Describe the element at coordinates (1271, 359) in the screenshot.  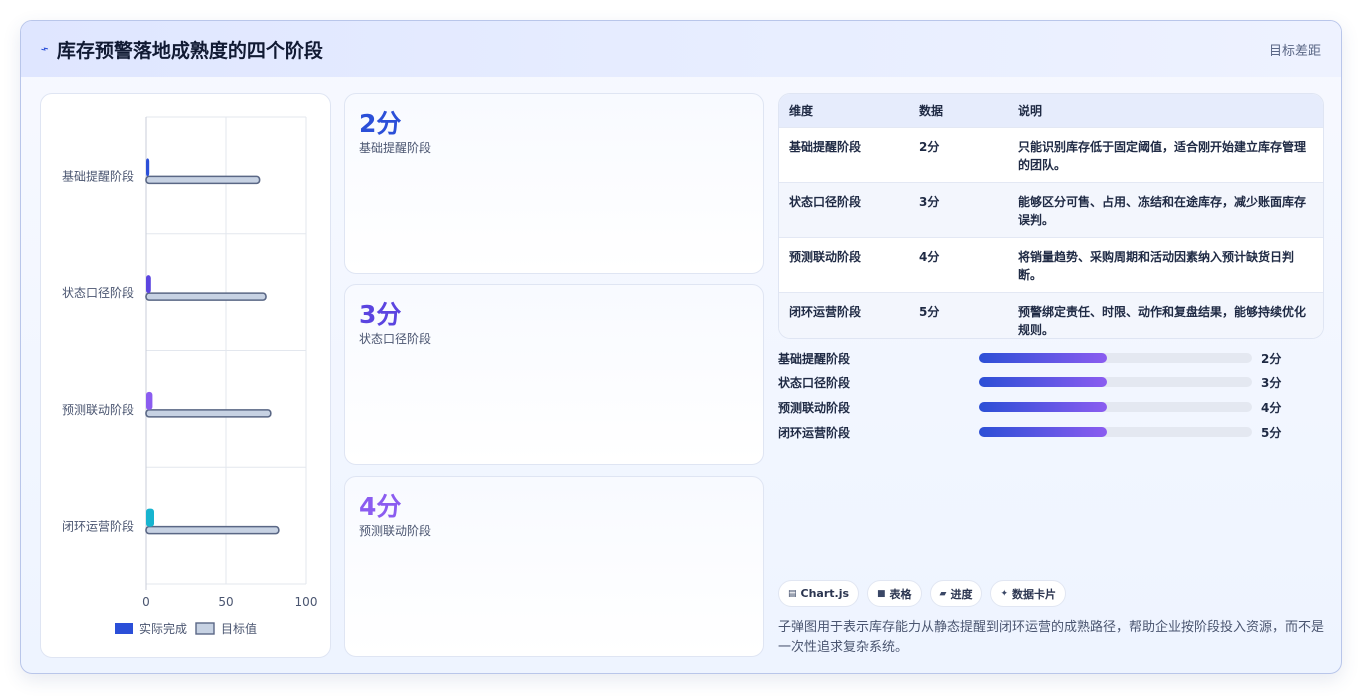
I see `progress-value: 2分` at that location.